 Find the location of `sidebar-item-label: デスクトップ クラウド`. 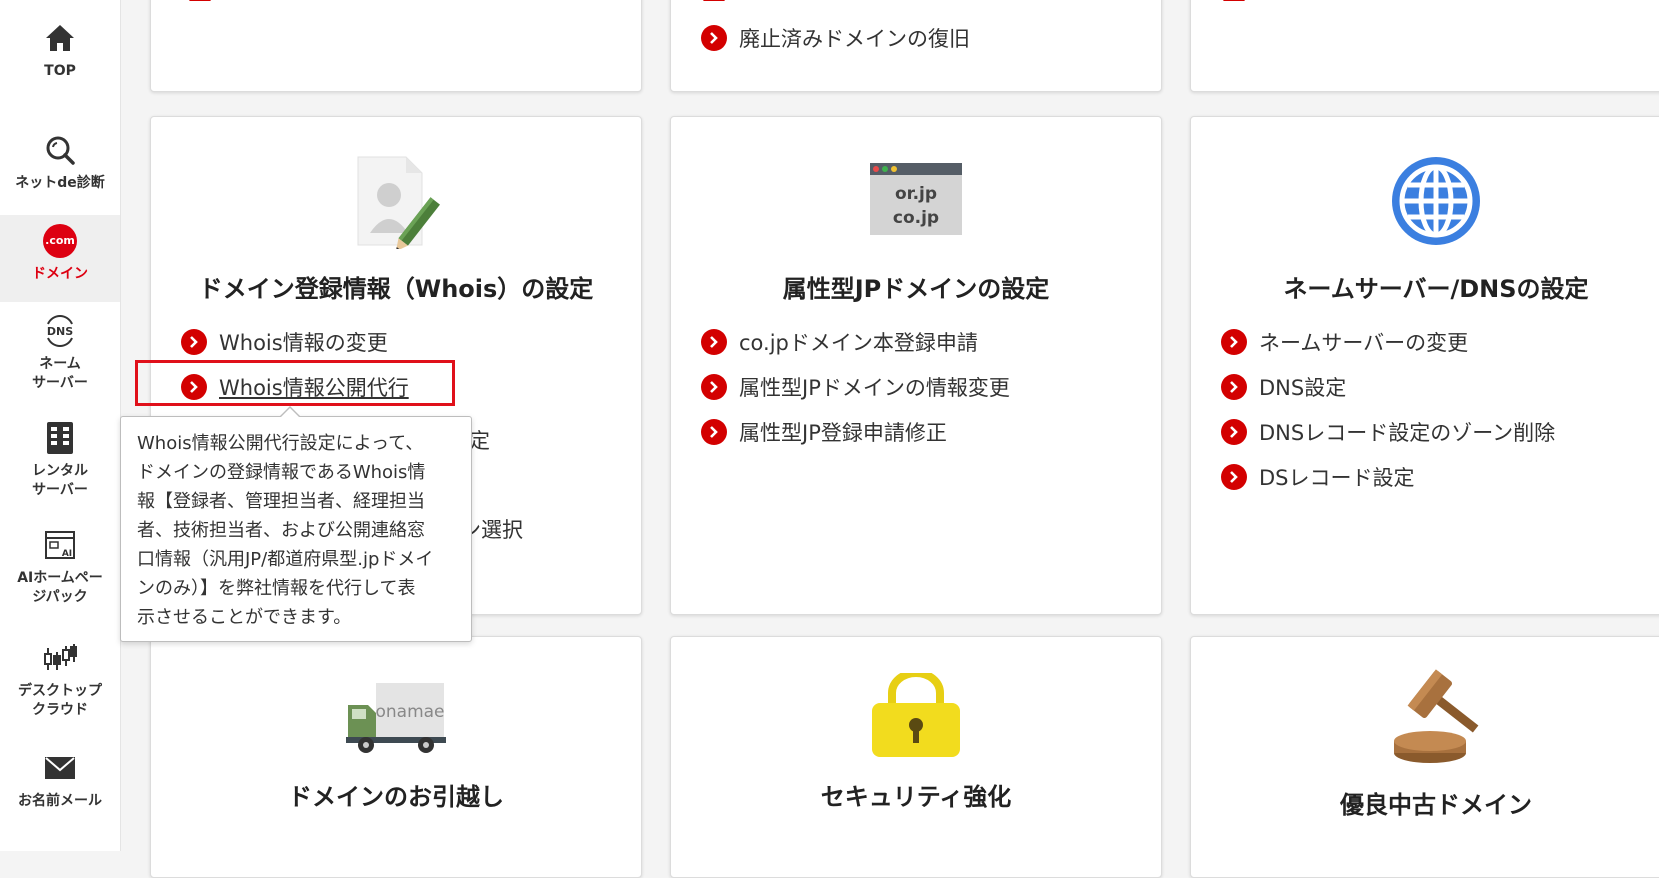

sidebar-item-label: デスクトップ クラウド is located at coordinates (60, 700).